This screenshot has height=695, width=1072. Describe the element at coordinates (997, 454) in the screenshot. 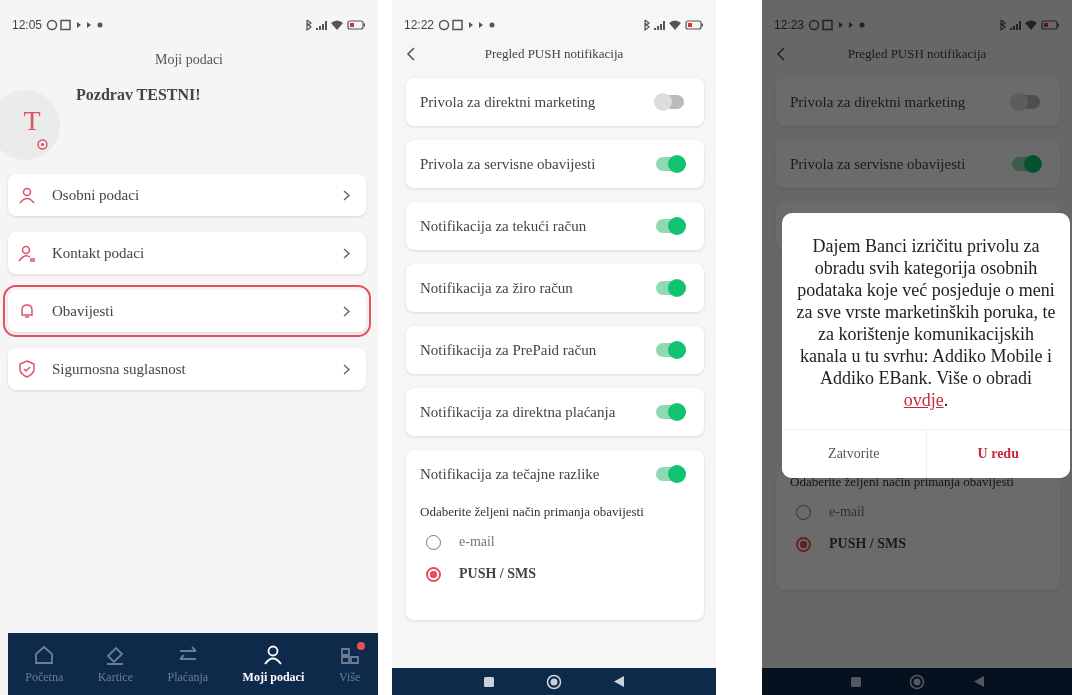

I see `confirm-button: U redu` at that location.